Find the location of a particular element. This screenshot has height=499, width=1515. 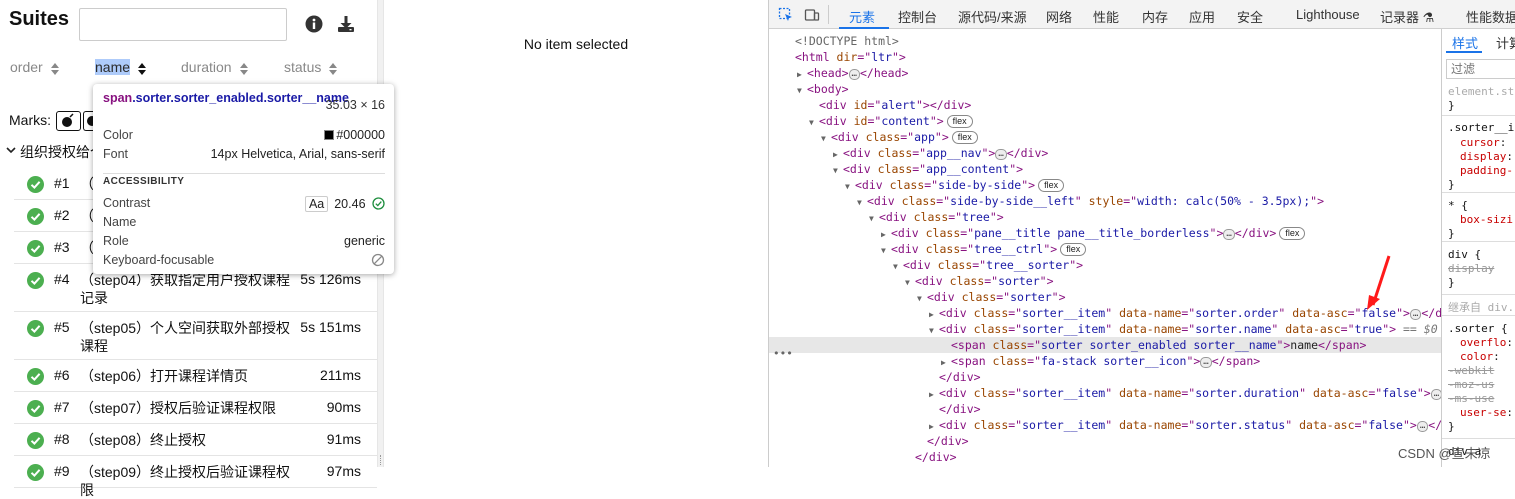

devtools-tab: Lighthouse is located at coordinates (1328, 14).